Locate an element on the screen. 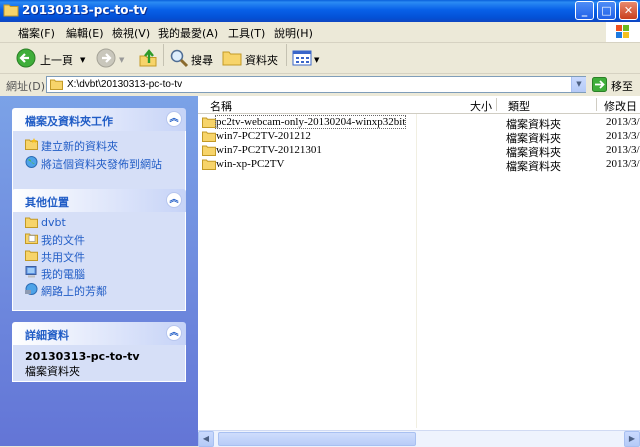 The image size is (640, 447). back-button: 上一頁 is located at coordinates (49, 58).